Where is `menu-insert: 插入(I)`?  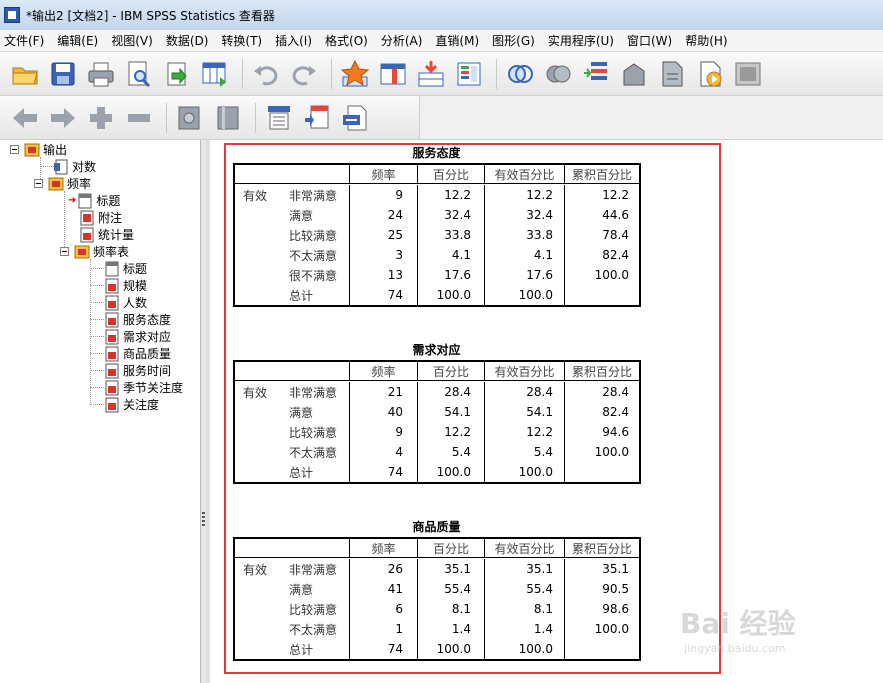 menu-insert: 插入(I) is located at coordinates (296, 40).